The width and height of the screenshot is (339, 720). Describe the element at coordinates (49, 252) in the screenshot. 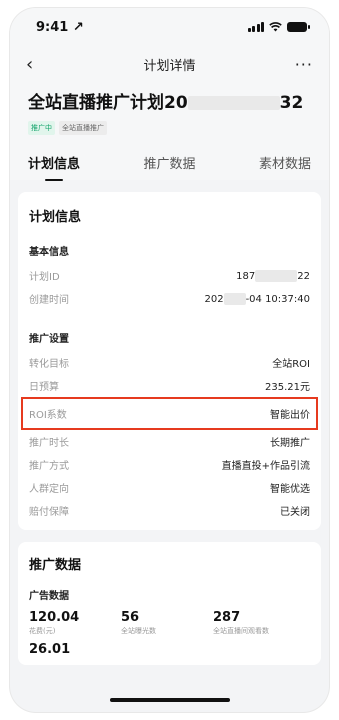

I see `section-title: 基本信息` at that location.